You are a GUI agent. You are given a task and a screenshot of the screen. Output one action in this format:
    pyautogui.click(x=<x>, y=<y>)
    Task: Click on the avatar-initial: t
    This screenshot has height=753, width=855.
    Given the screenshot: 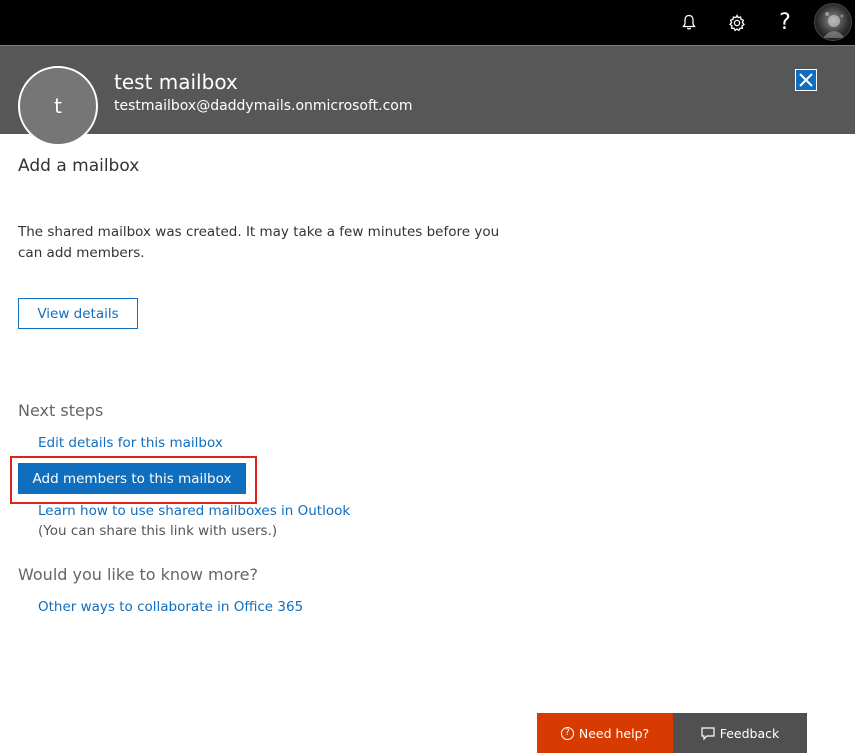 What is the action you would take?
    pyautogui.click(x=58, y=106)
    